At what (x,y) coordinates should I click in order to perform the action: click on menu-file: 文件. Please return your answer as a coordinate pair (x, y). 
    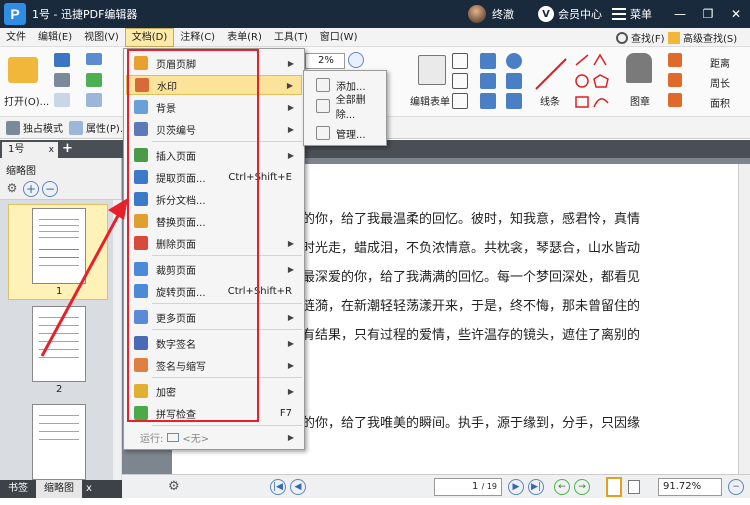
    Looking at the image, I should click on (16, 37).